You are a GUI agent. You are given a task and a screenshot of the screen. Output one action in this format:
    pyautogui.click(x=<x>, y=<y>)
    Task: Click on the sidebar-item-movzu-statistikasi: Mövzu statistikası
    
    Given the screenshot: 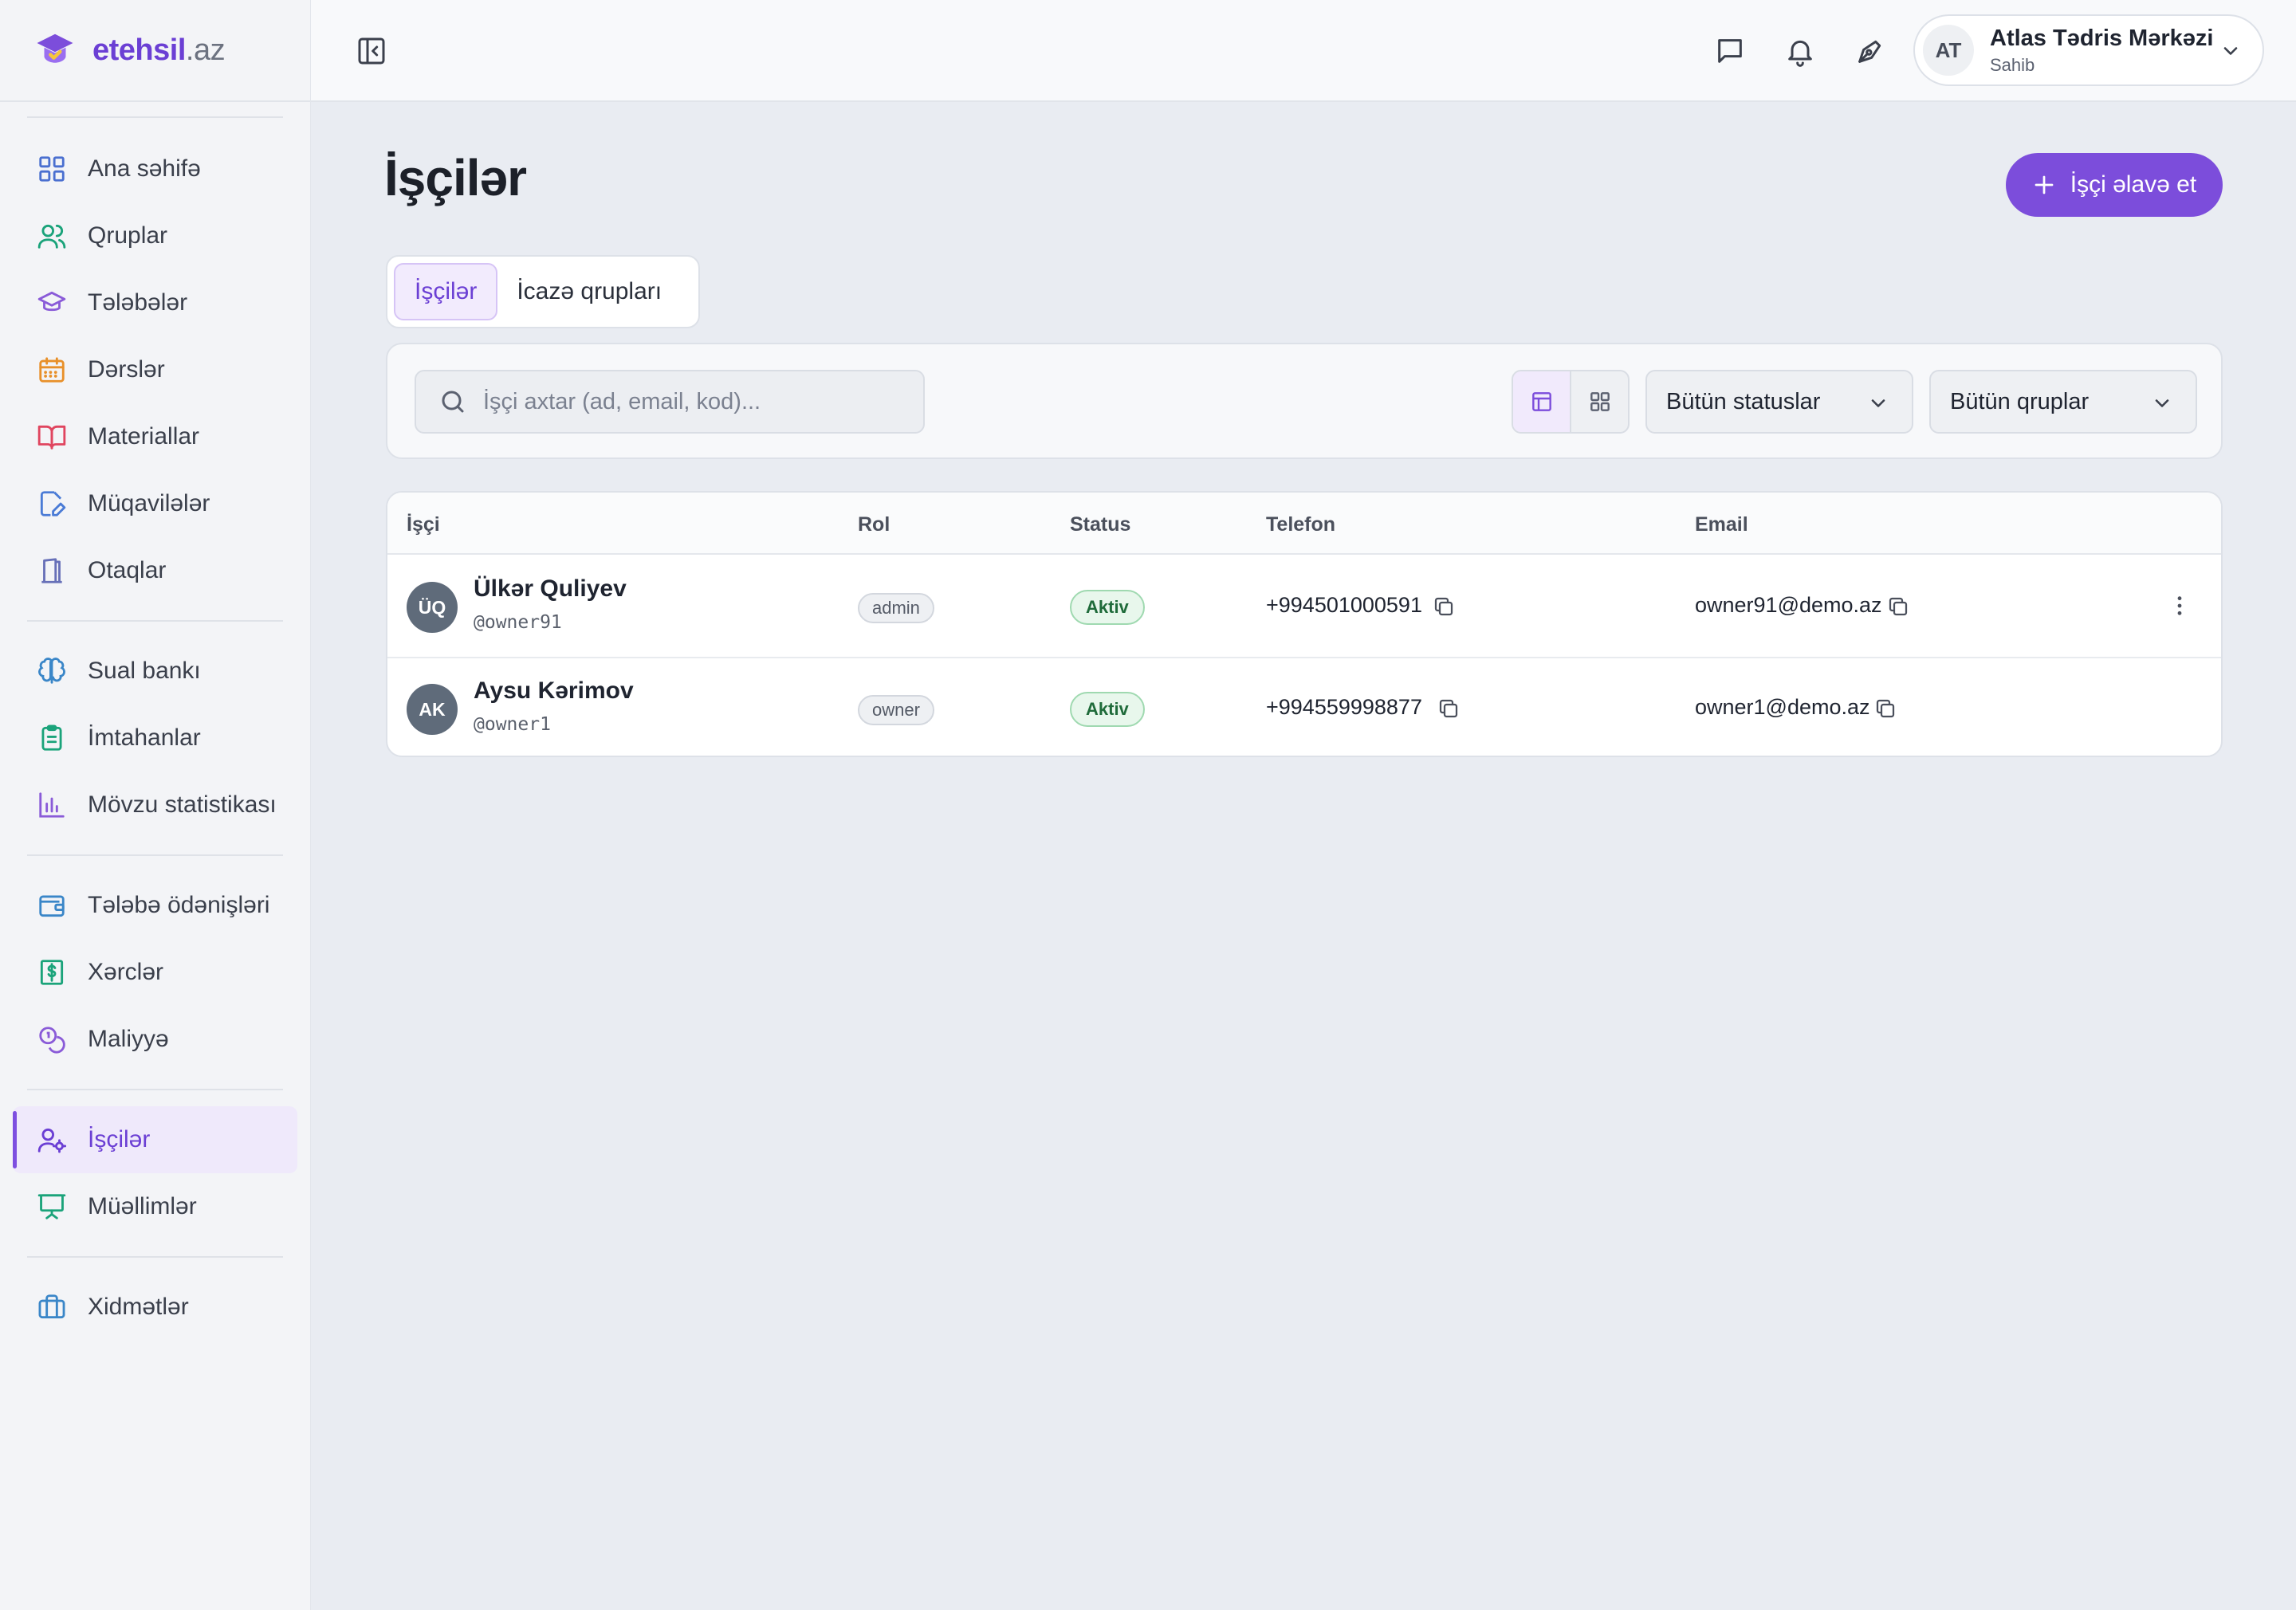 What is the action you would take?
    pyautogui.click(x=155, y=805)
    